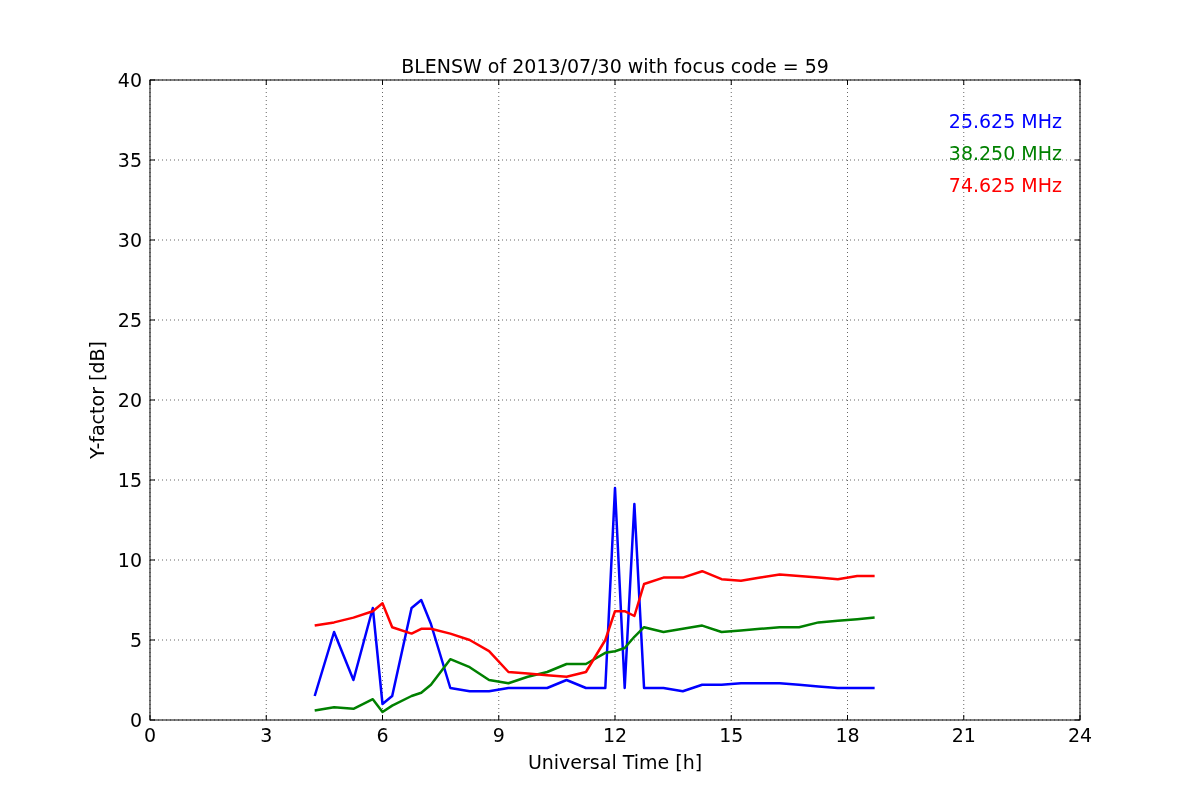 The height and width of the screenshot is (800, 1200). Describe the element at coordinates (129, 320) in the screenshot. I see `y-tick-label: 25` at that location.